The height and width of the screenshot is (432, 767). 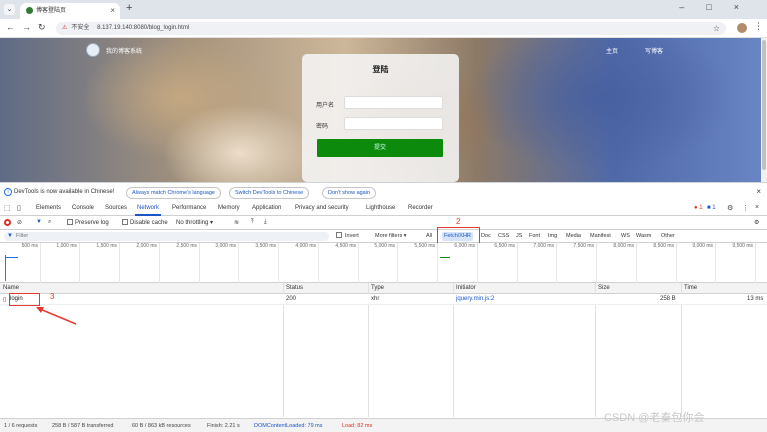 I want to click on timeline-tick-label: 2,000 ms, so click(x=146, y=246).